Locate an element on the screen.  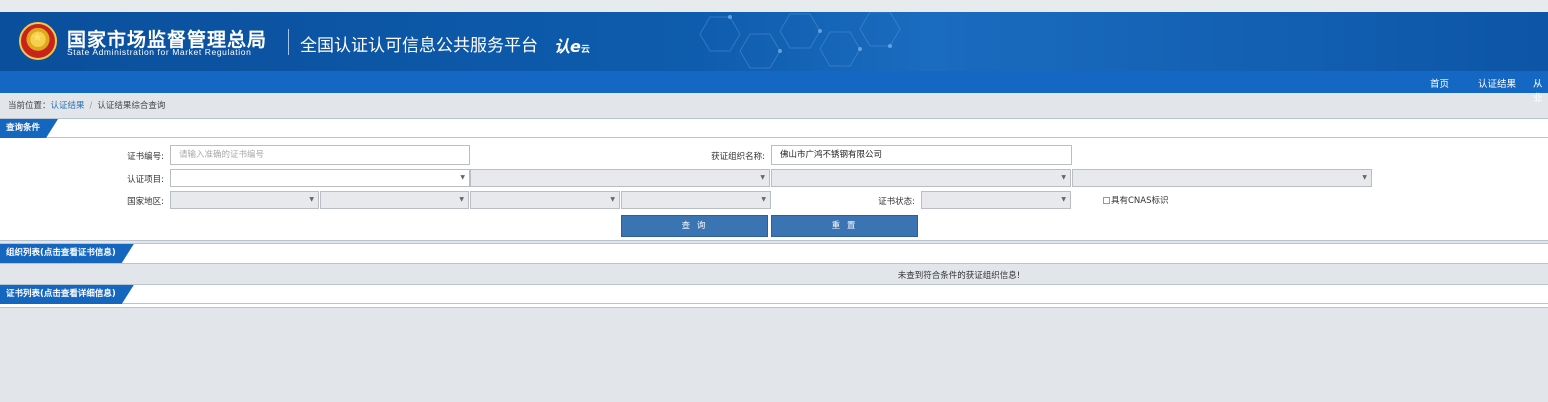
region-select-3: ▼ is located at coordinates (545, 200).